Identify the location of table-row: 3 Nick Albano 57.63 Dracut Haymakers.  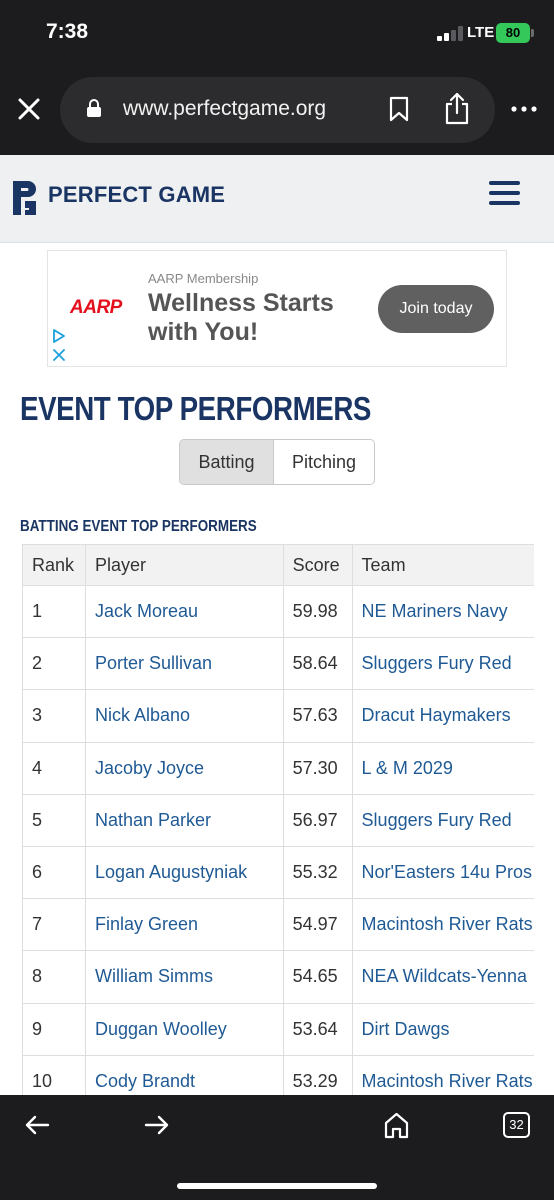
(278, 716).